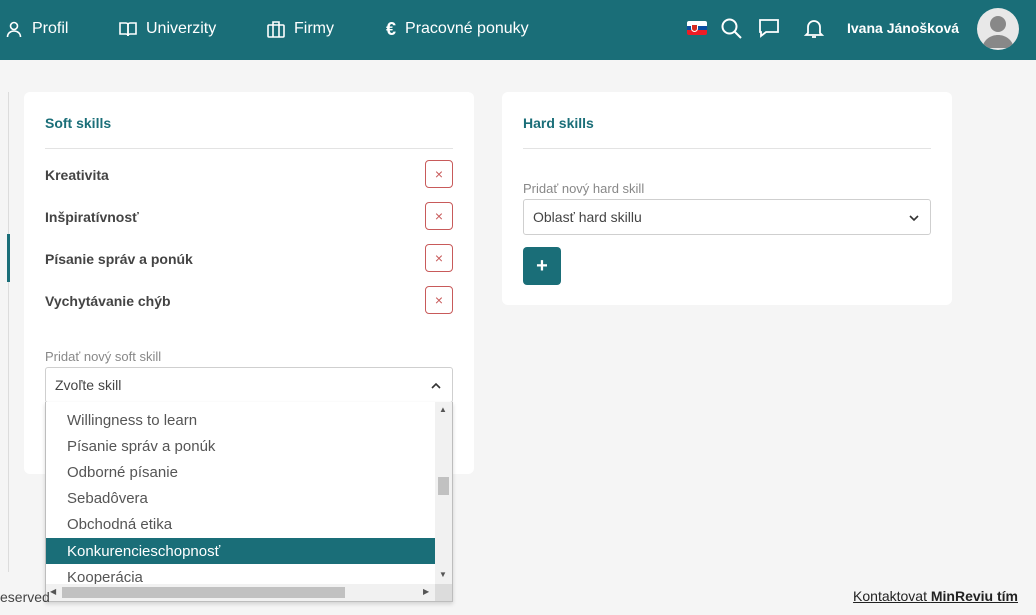 This screenshot has height=615, width=1036. Describe the element at coordinates (697, 28) in the screenshot. I see `slovak-flag-icon` at that location.